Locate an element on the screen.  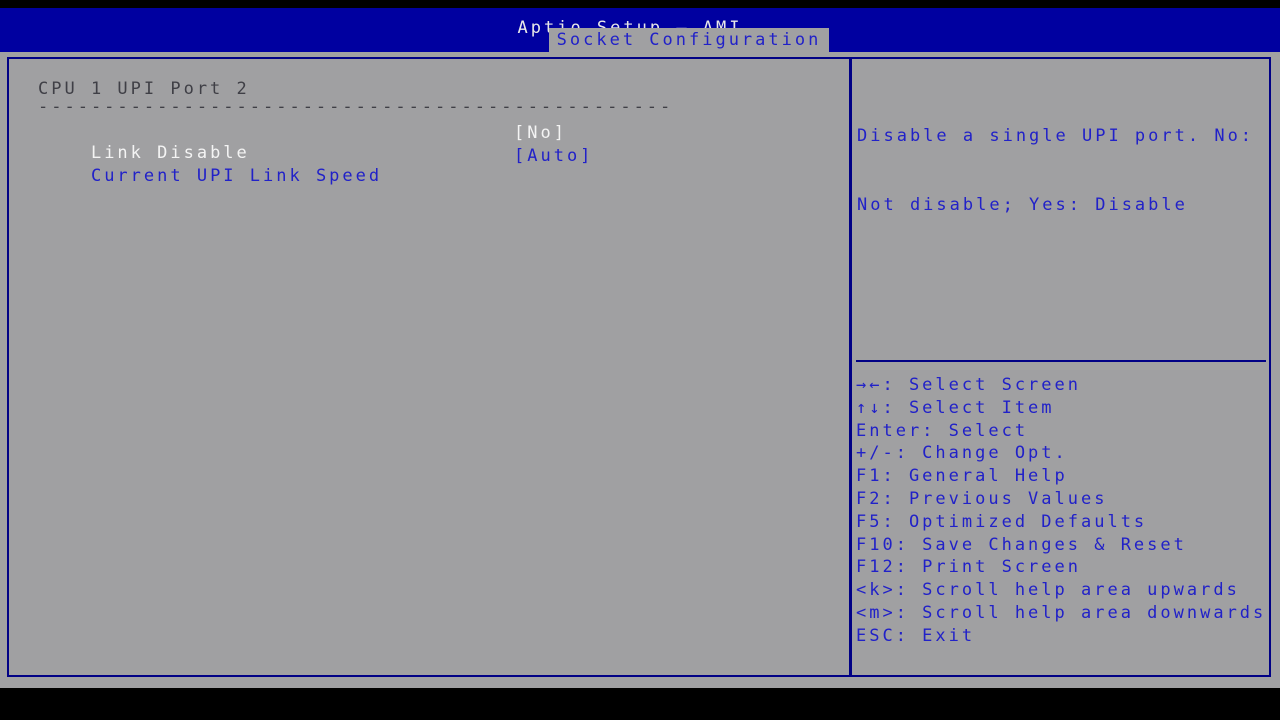
option-row-current-upi-link-speed: Current UPI Link Speed [Auto] is located at coordinates (428, 166).